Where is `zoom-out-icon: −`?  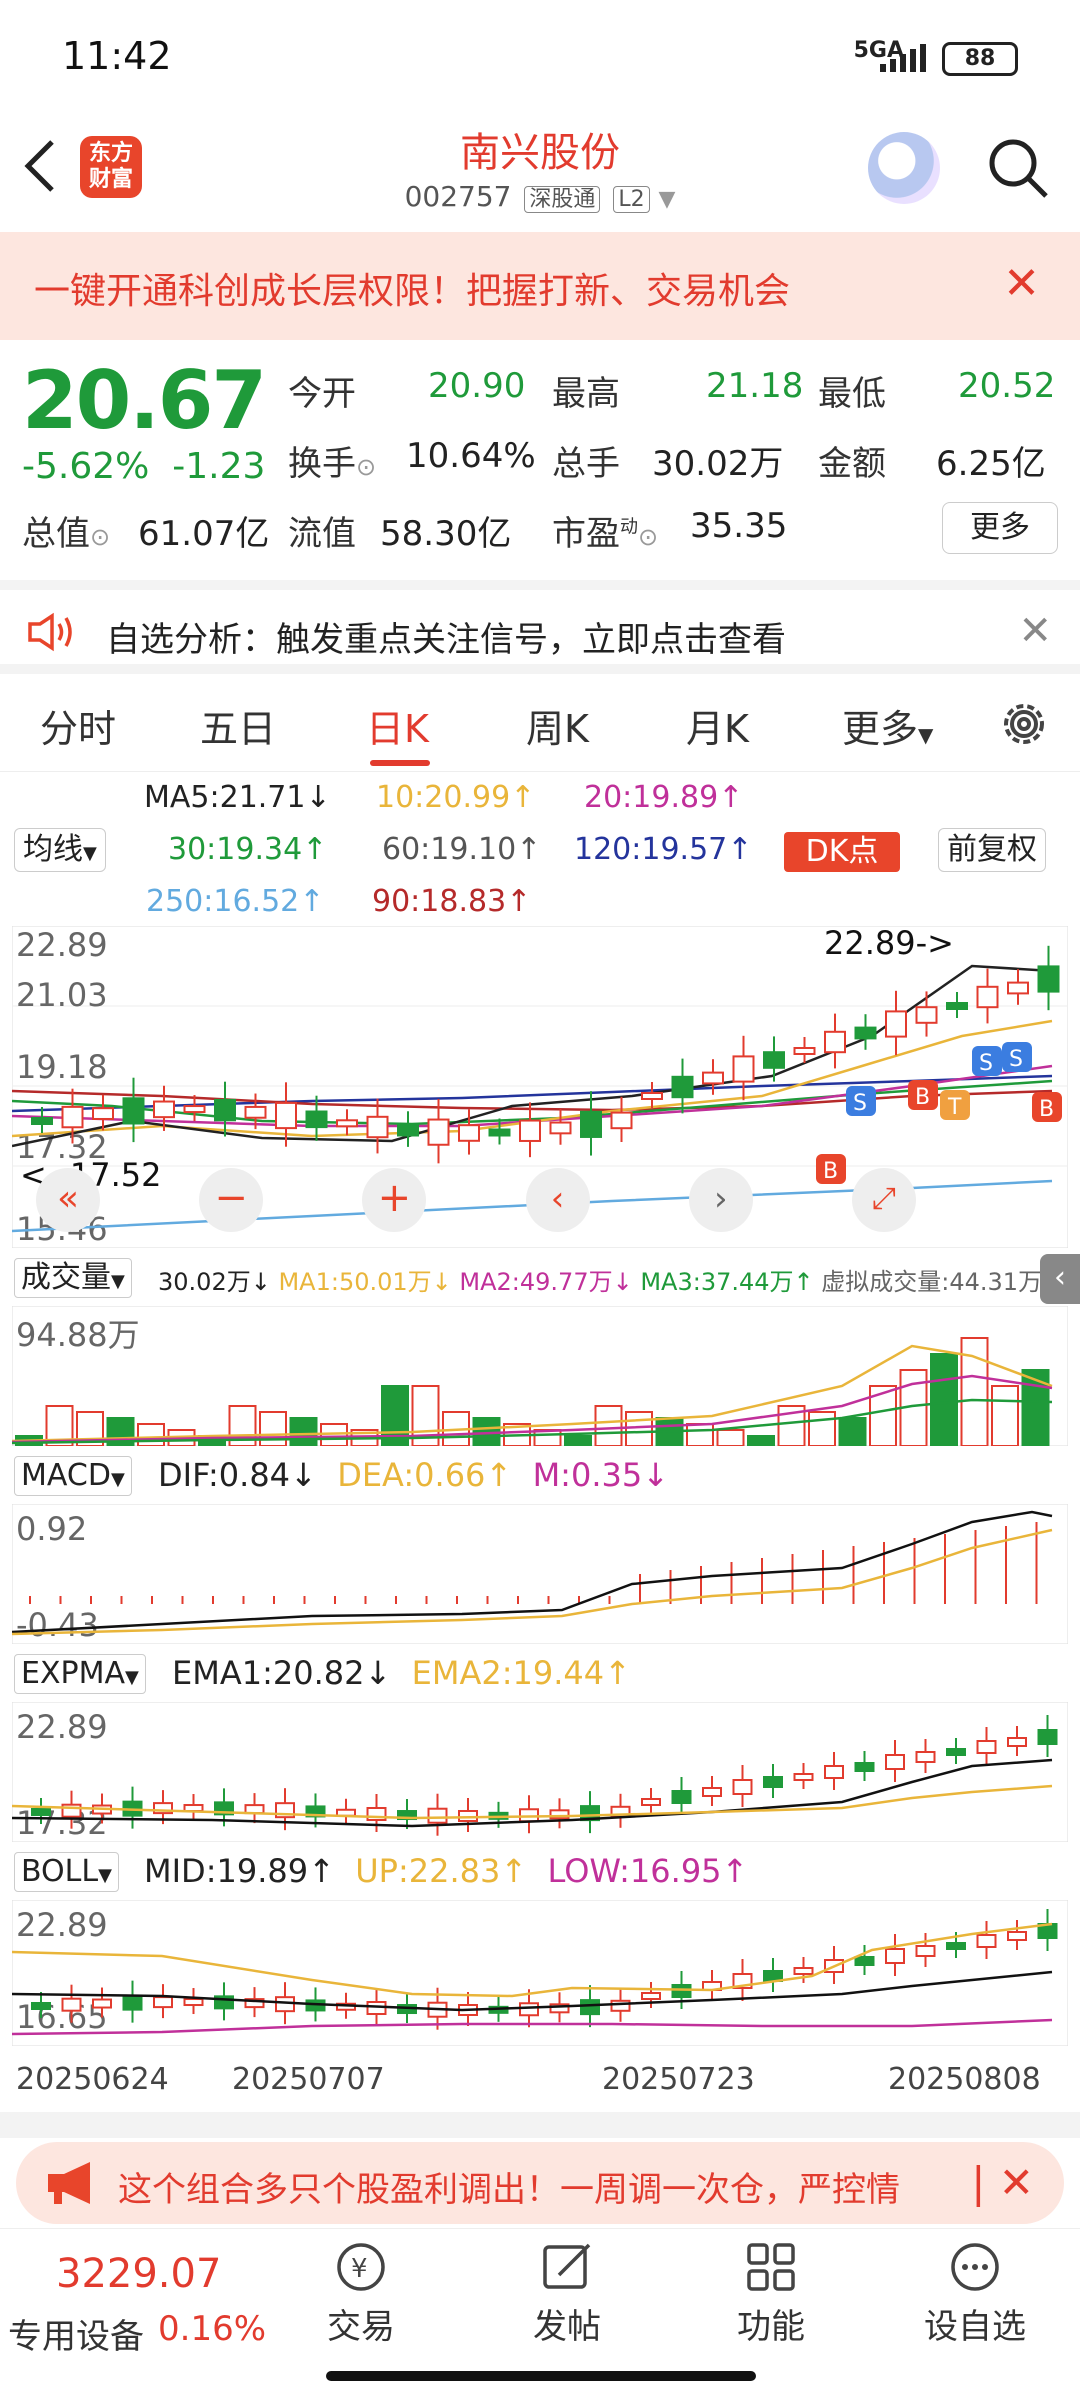
zoom-out-icon: − is located at coordinates (231, 1200).